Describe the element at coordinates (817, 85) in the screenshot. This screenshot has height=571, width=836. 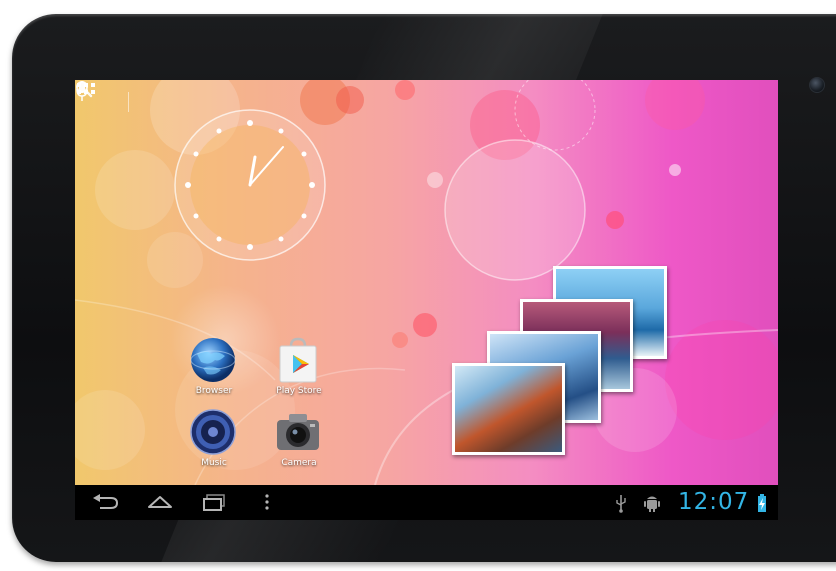
I see `front-camera-lens` at that location.